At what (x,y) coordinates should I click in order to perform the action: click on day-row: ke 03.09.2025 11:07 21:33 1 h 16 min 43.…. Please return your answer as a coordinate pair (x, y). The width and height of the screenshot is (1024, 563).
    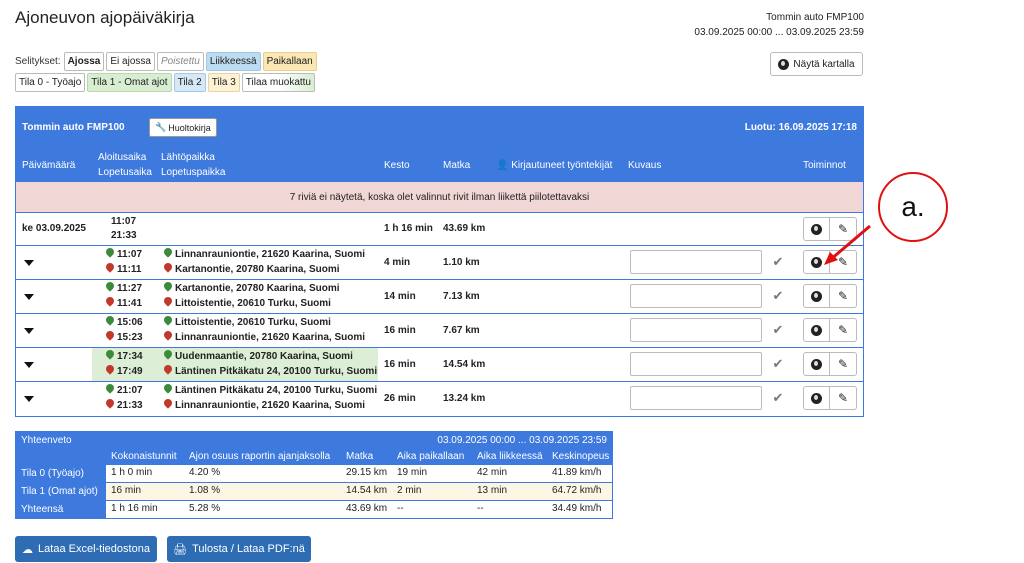
    Looking at the image, I should click on (439, 229).